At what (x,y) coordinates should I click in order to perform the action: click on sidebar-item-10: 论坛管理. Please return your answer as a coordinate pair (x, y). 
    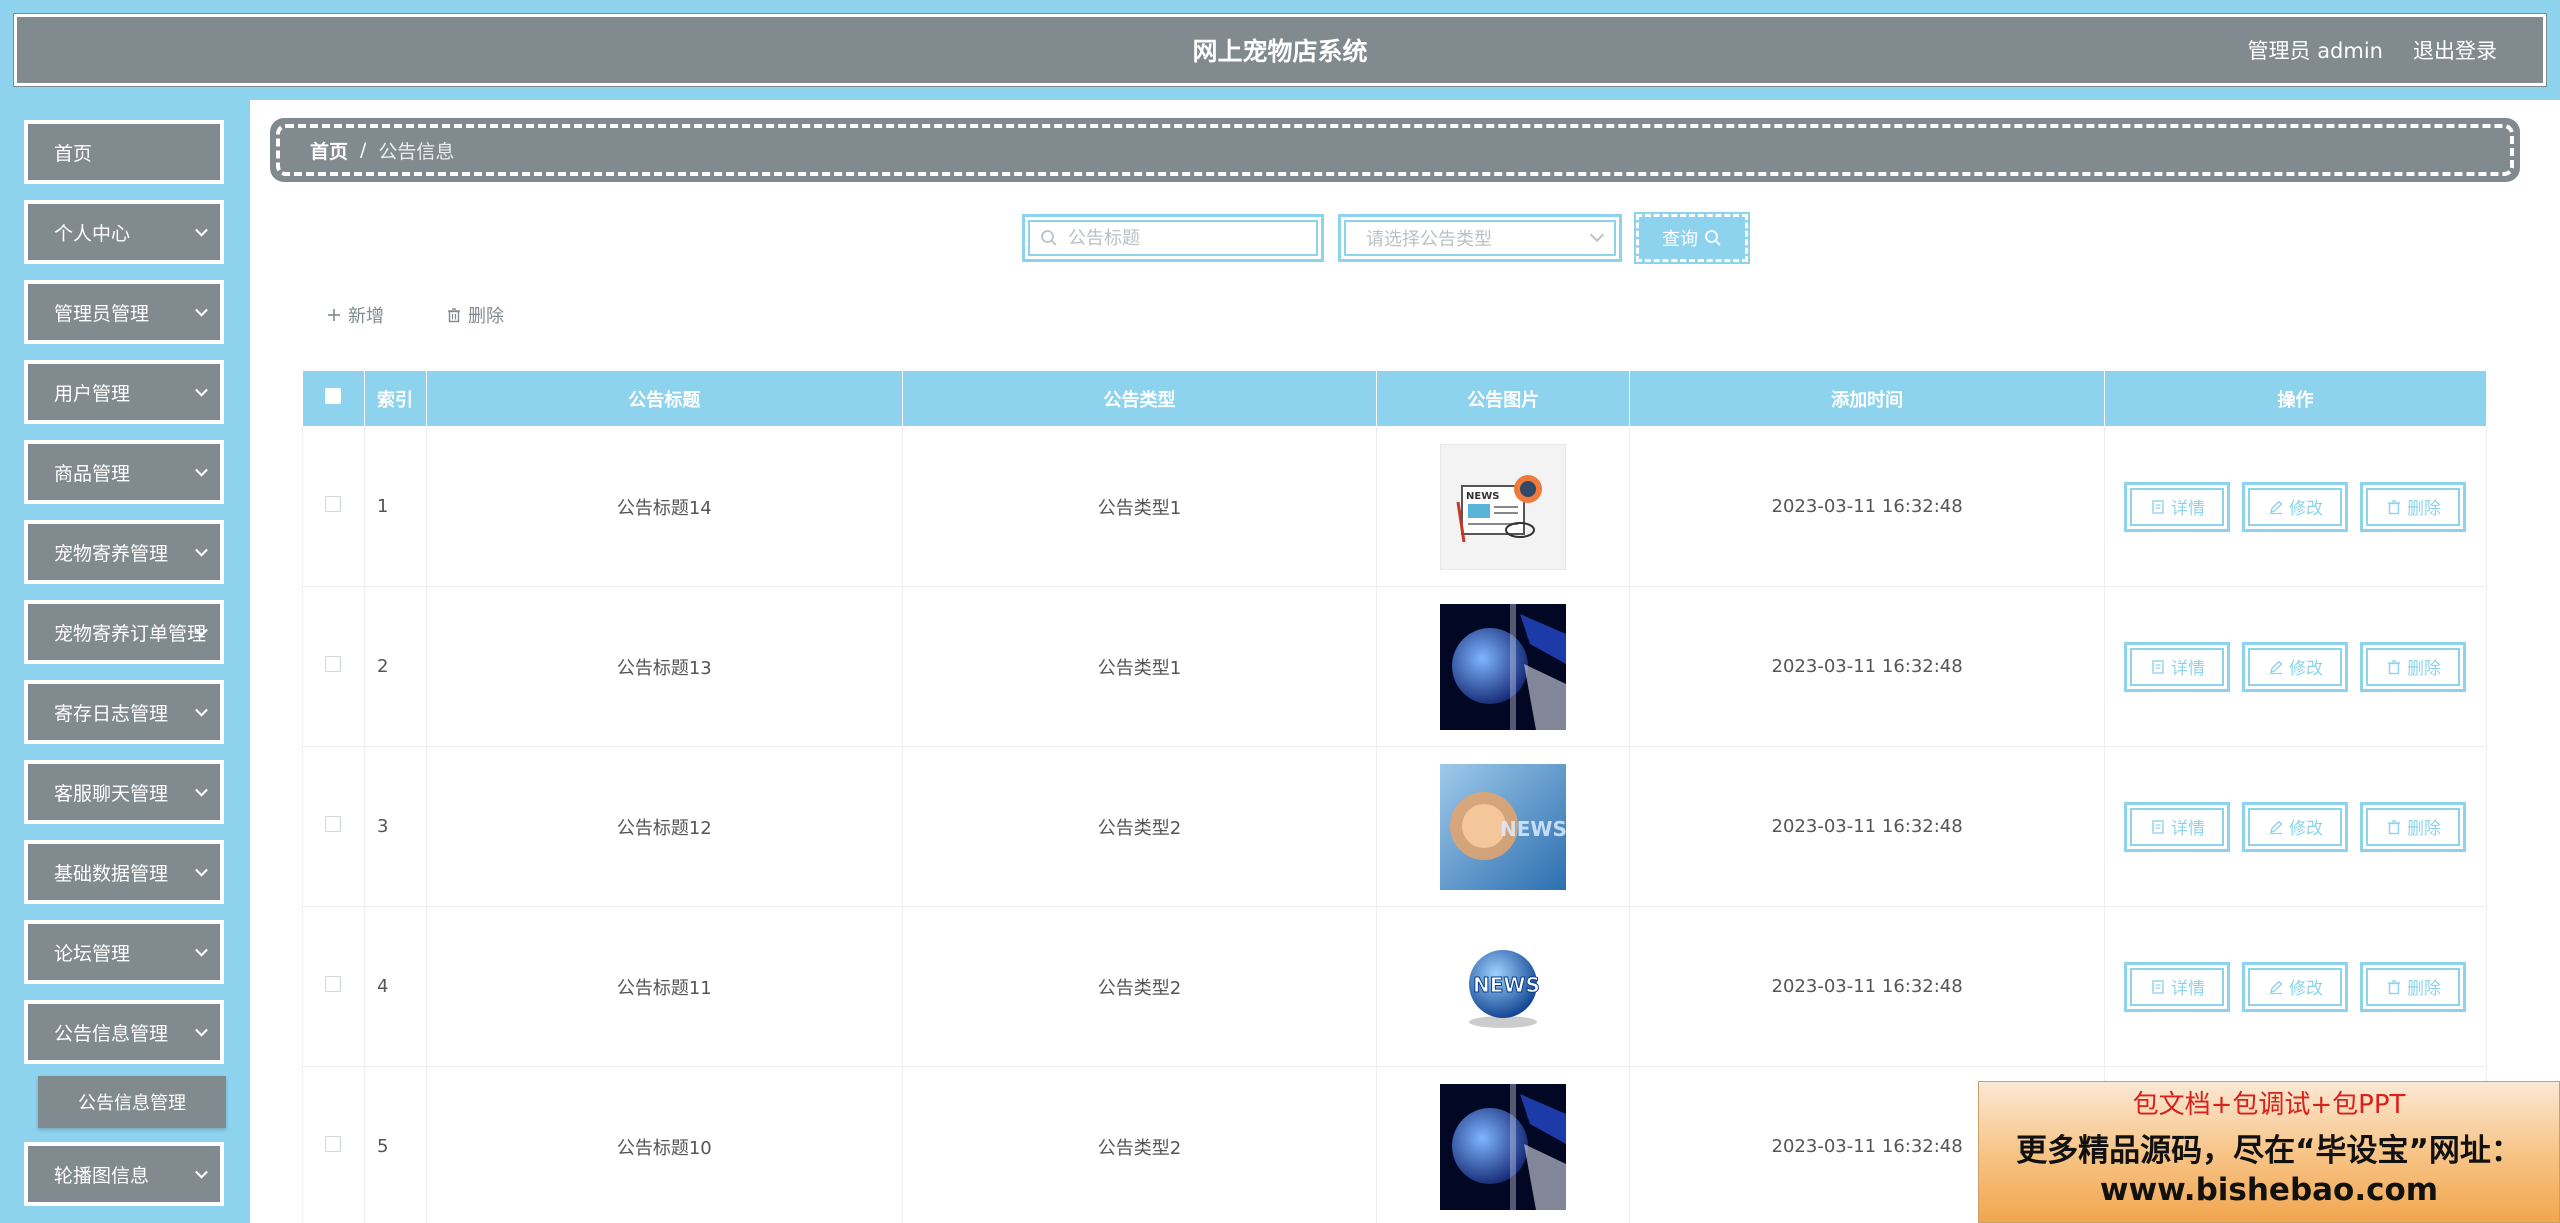
    Looking at the image, I should click on (124, 952).